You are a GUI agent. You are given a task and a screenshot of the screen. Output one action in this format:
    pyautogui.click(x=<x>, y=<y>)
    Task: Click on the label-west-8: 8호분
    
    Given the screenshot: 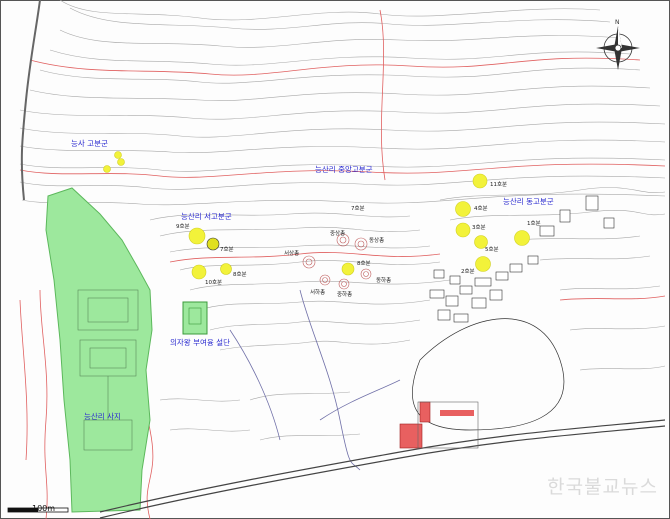 What is the action you would take?
    pyautogui.click(x=240, y=275)
    